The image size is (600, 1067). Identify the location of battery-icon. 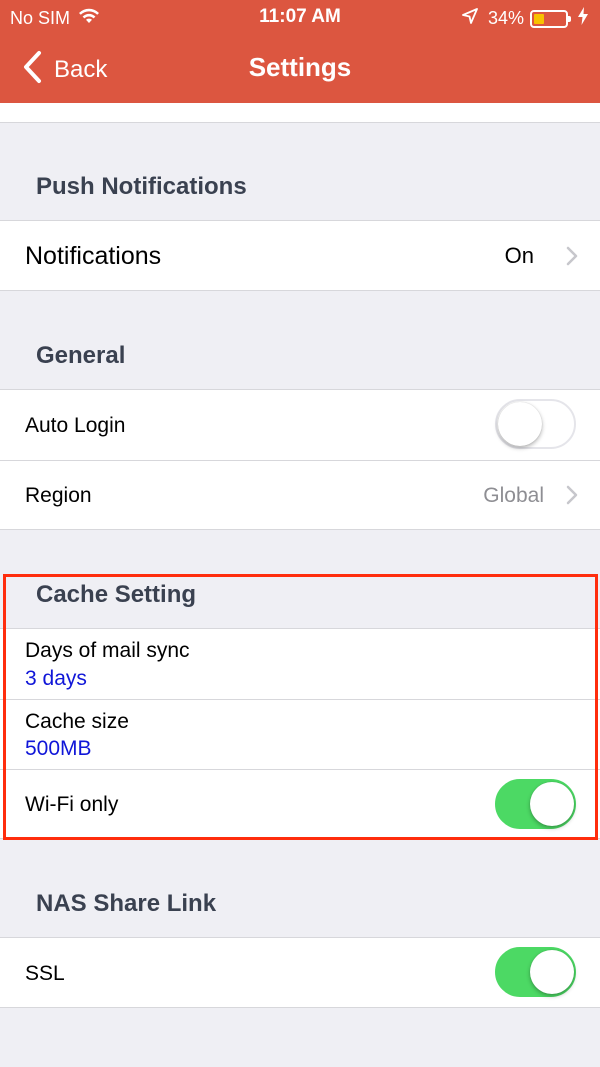
(550, 18).